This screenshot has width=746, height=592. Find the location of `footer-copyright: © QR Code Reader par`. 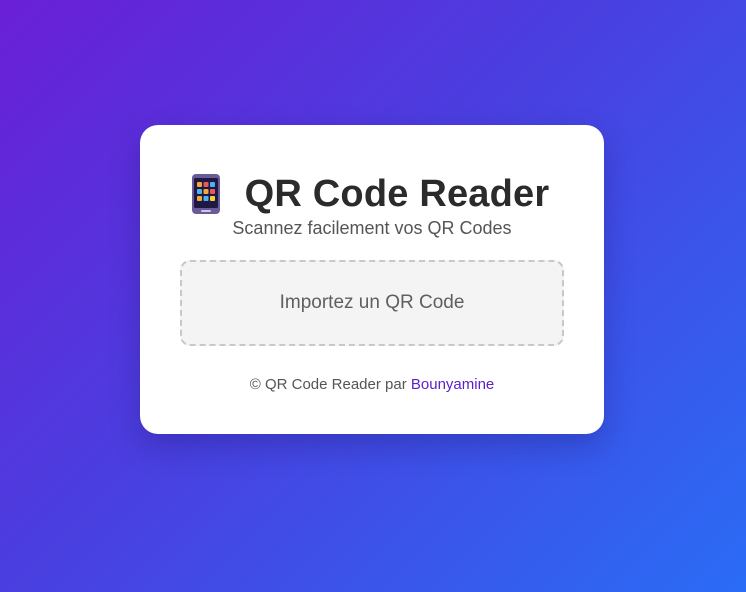

footer-copyright: © QR Code Reader par is located at coordinates (328, 384).